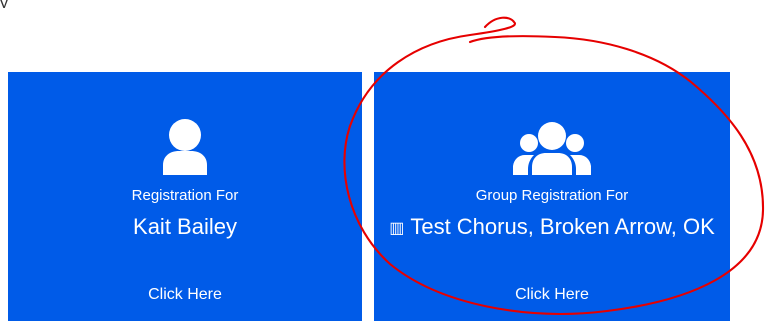 This screenshot has height=321, width=770. Describe the element at coordinates (185, 147) in the screenshot. I see `user-icon` at that location.